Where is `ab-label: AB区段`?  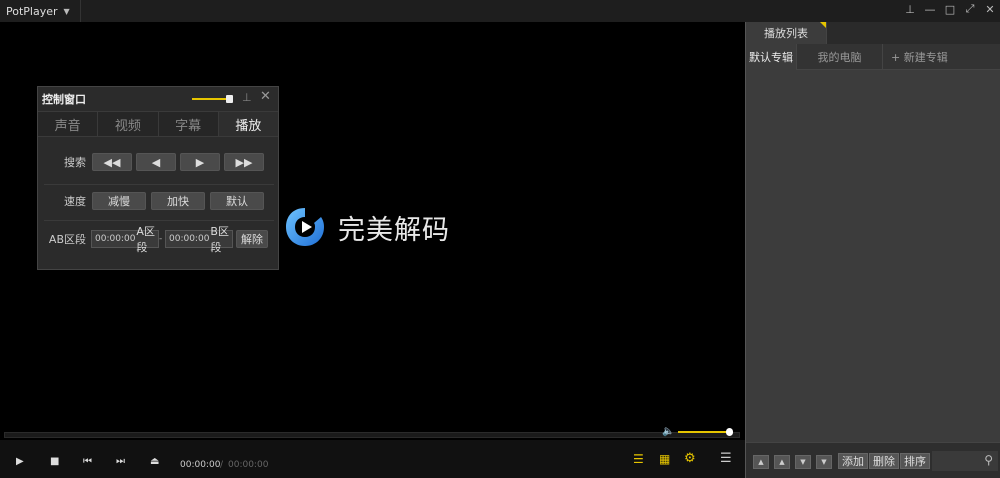 ab-label: AB区段 is located at coordinates (67, 239).